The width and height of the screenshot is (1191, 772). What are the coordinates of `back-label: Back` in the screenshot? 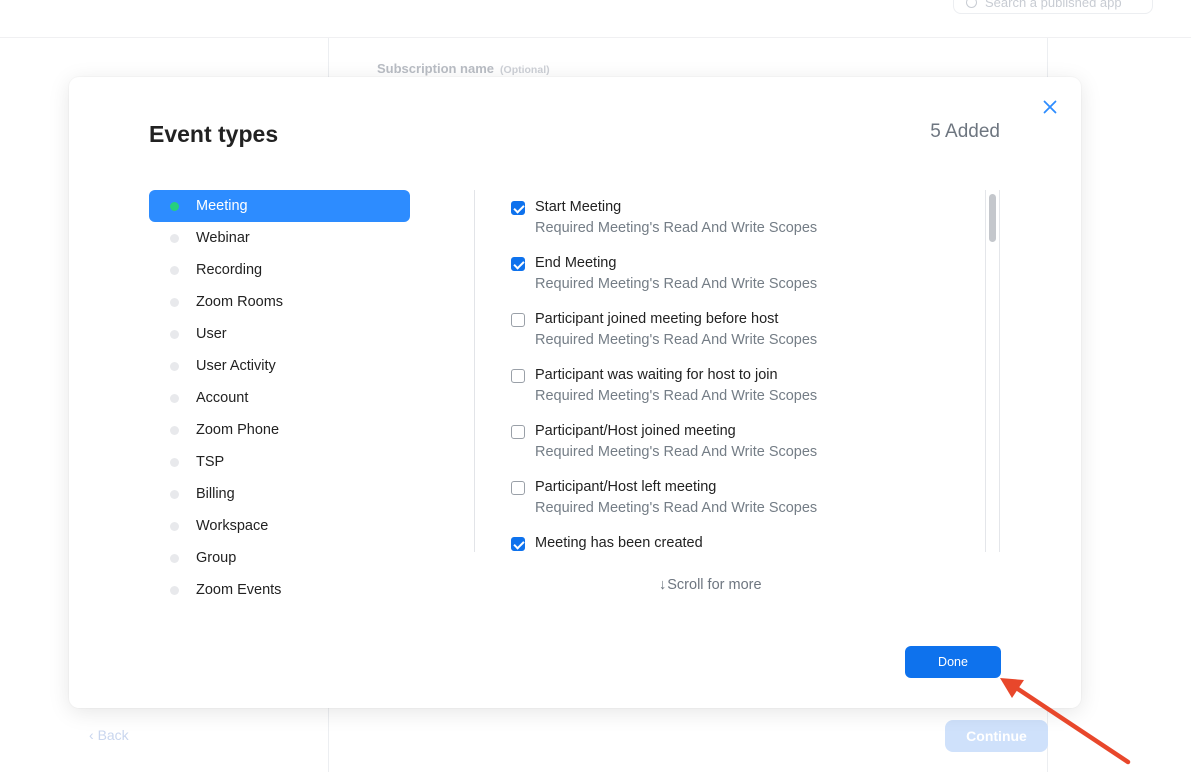 It's located at (113, 735).